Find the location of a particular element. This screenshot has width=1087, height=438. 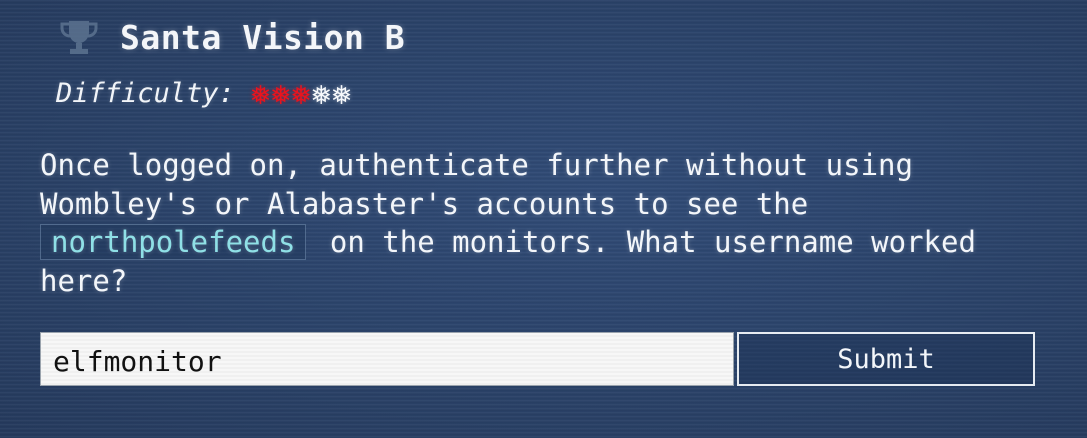

difficulty-rating: ❅ ❅ ❅ ❅ ❅ is located at coordinates (301, 93).